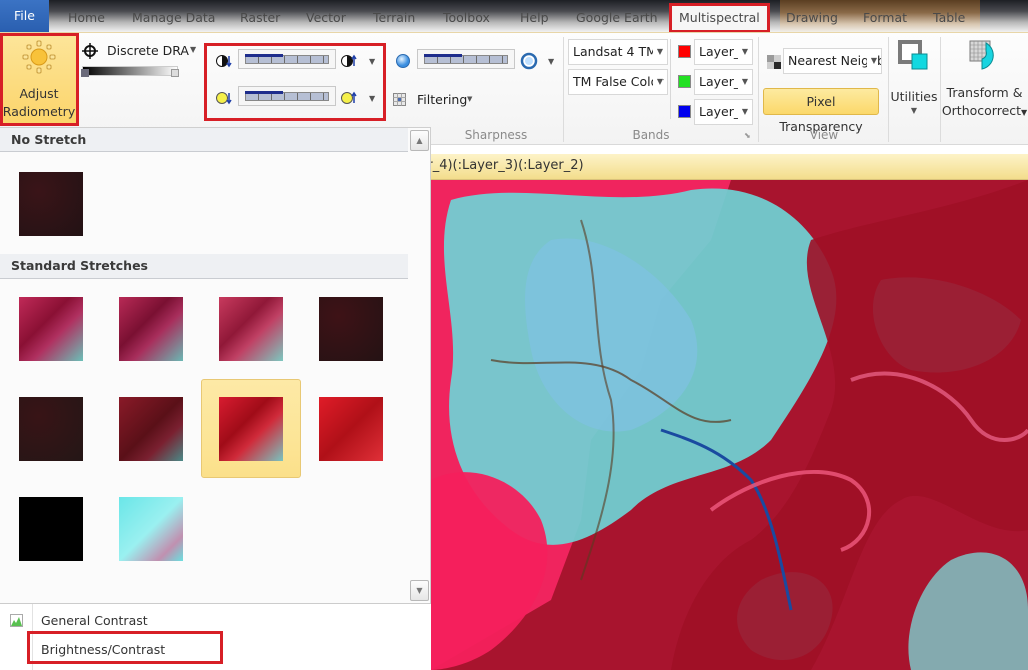 The image size is (1028, 670). What do you see at coordinates (984, 80) in the screenshot?
I see `transform-orthocorrect-button: Transform & Orthocorrect▼` at bounding box center [984, 80].